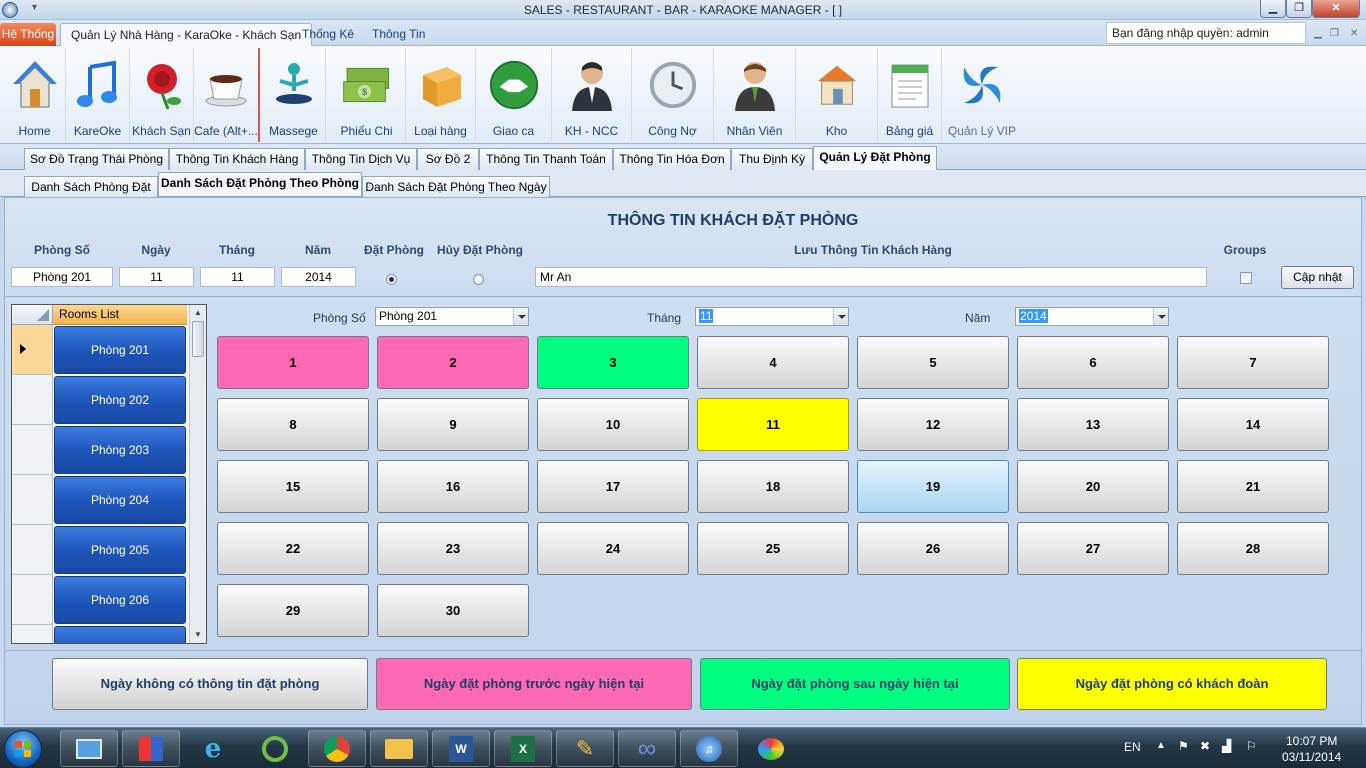 Image resolution: width=1366 pixels, height=768 pixels. I want to click on room-button: Phòng 205, so click(120, 550).